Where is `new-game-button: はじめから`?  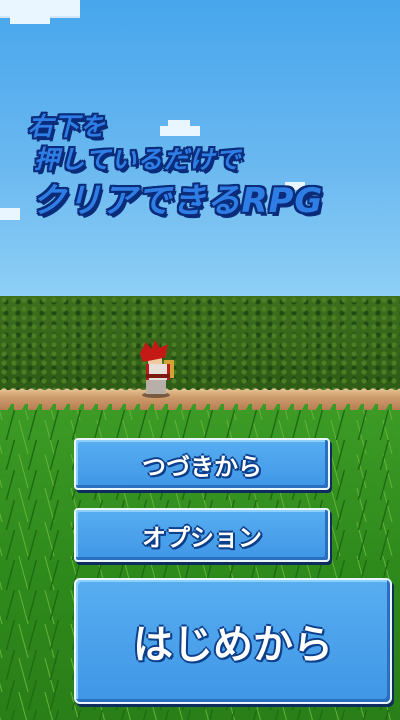
new-game-button: はじめから is located at coordinates (233, 641).